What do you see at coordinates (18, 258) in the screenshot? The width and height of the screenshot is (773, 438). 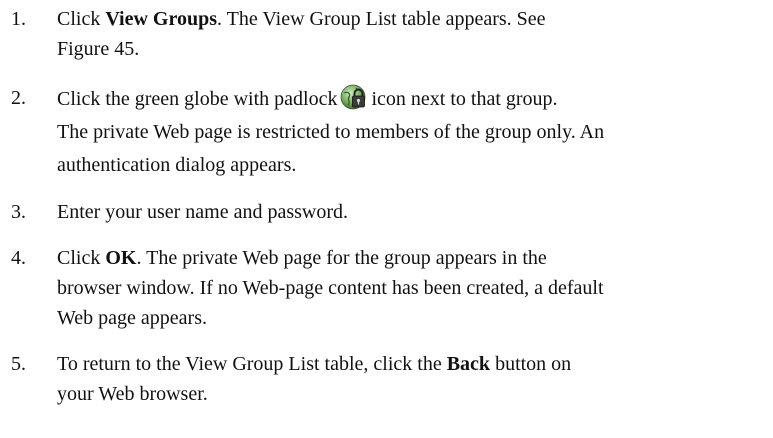 I see `step-number: 4.` at bounding box center [18, 258].